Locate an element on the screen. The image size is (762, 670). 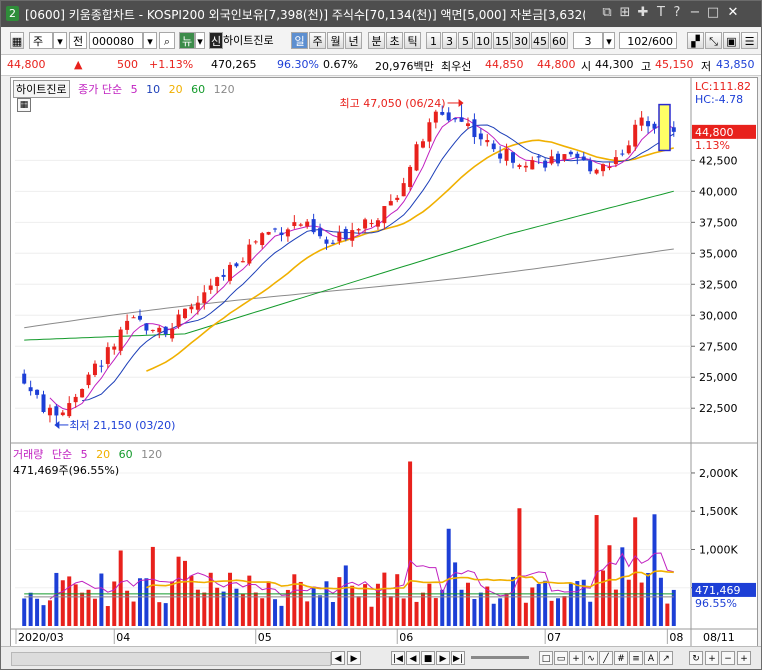
interval-3-button: 3 is located at coordinates (449, 40).